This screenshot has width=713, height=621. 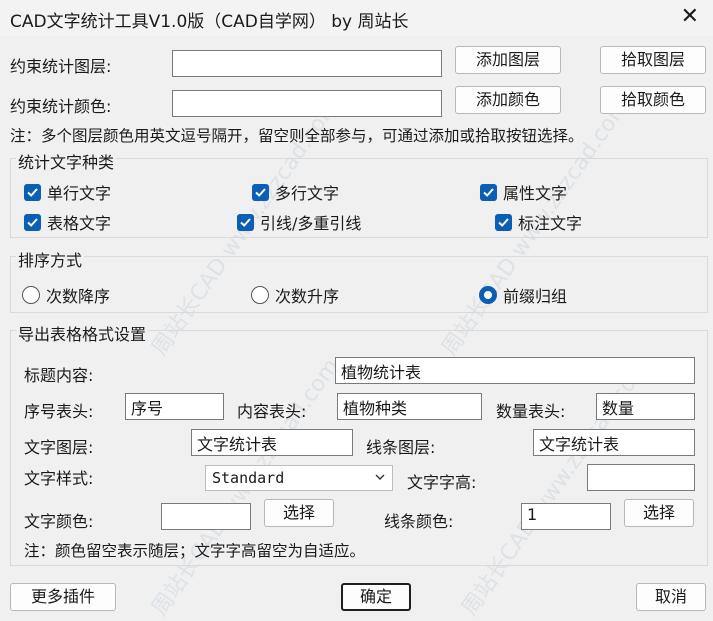 What do you see at coordinates (641, 477) in the screenshot?
I see `text-height-input` at bounding box center [641, 477].